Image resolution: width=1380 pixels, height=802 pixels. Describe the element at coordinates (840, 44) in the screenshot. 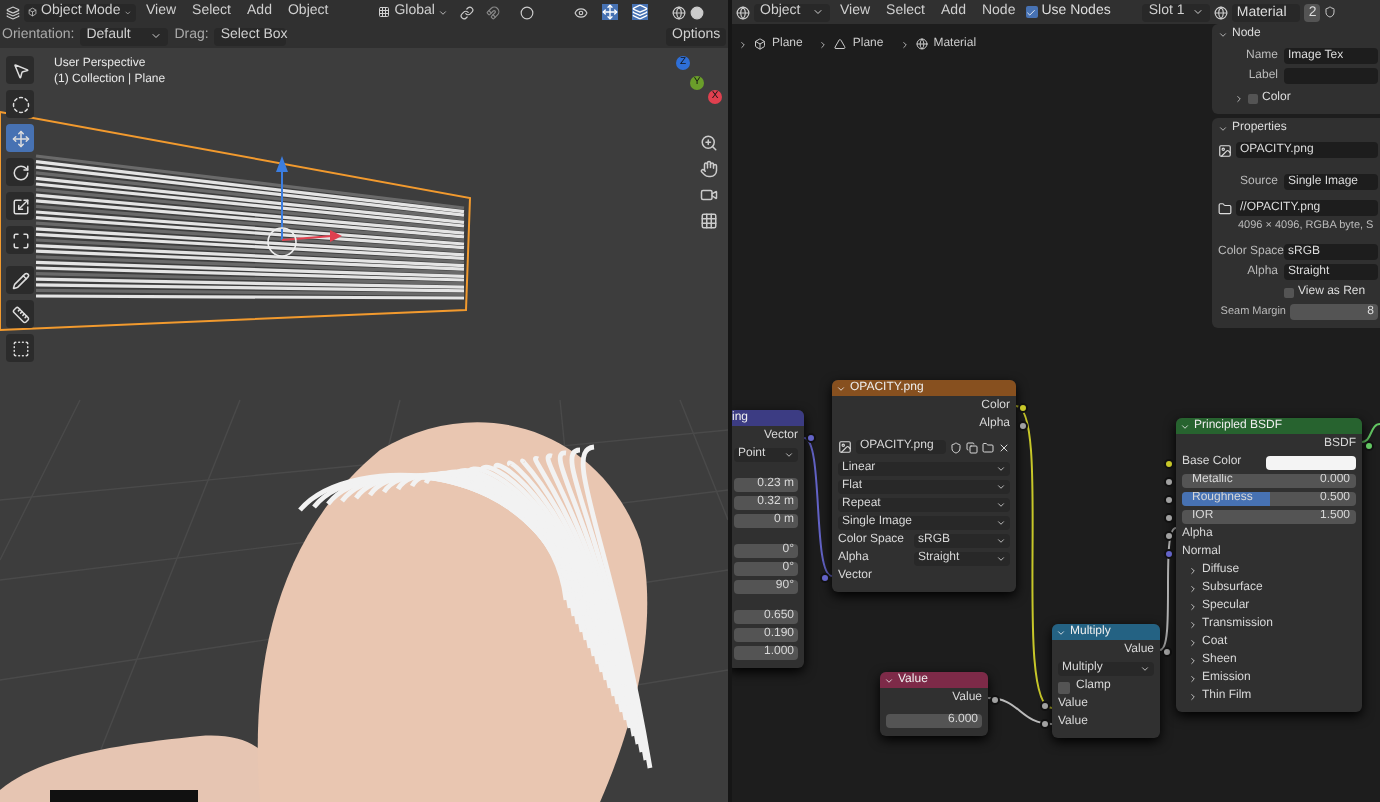

I see `mesh-icon` at that location.